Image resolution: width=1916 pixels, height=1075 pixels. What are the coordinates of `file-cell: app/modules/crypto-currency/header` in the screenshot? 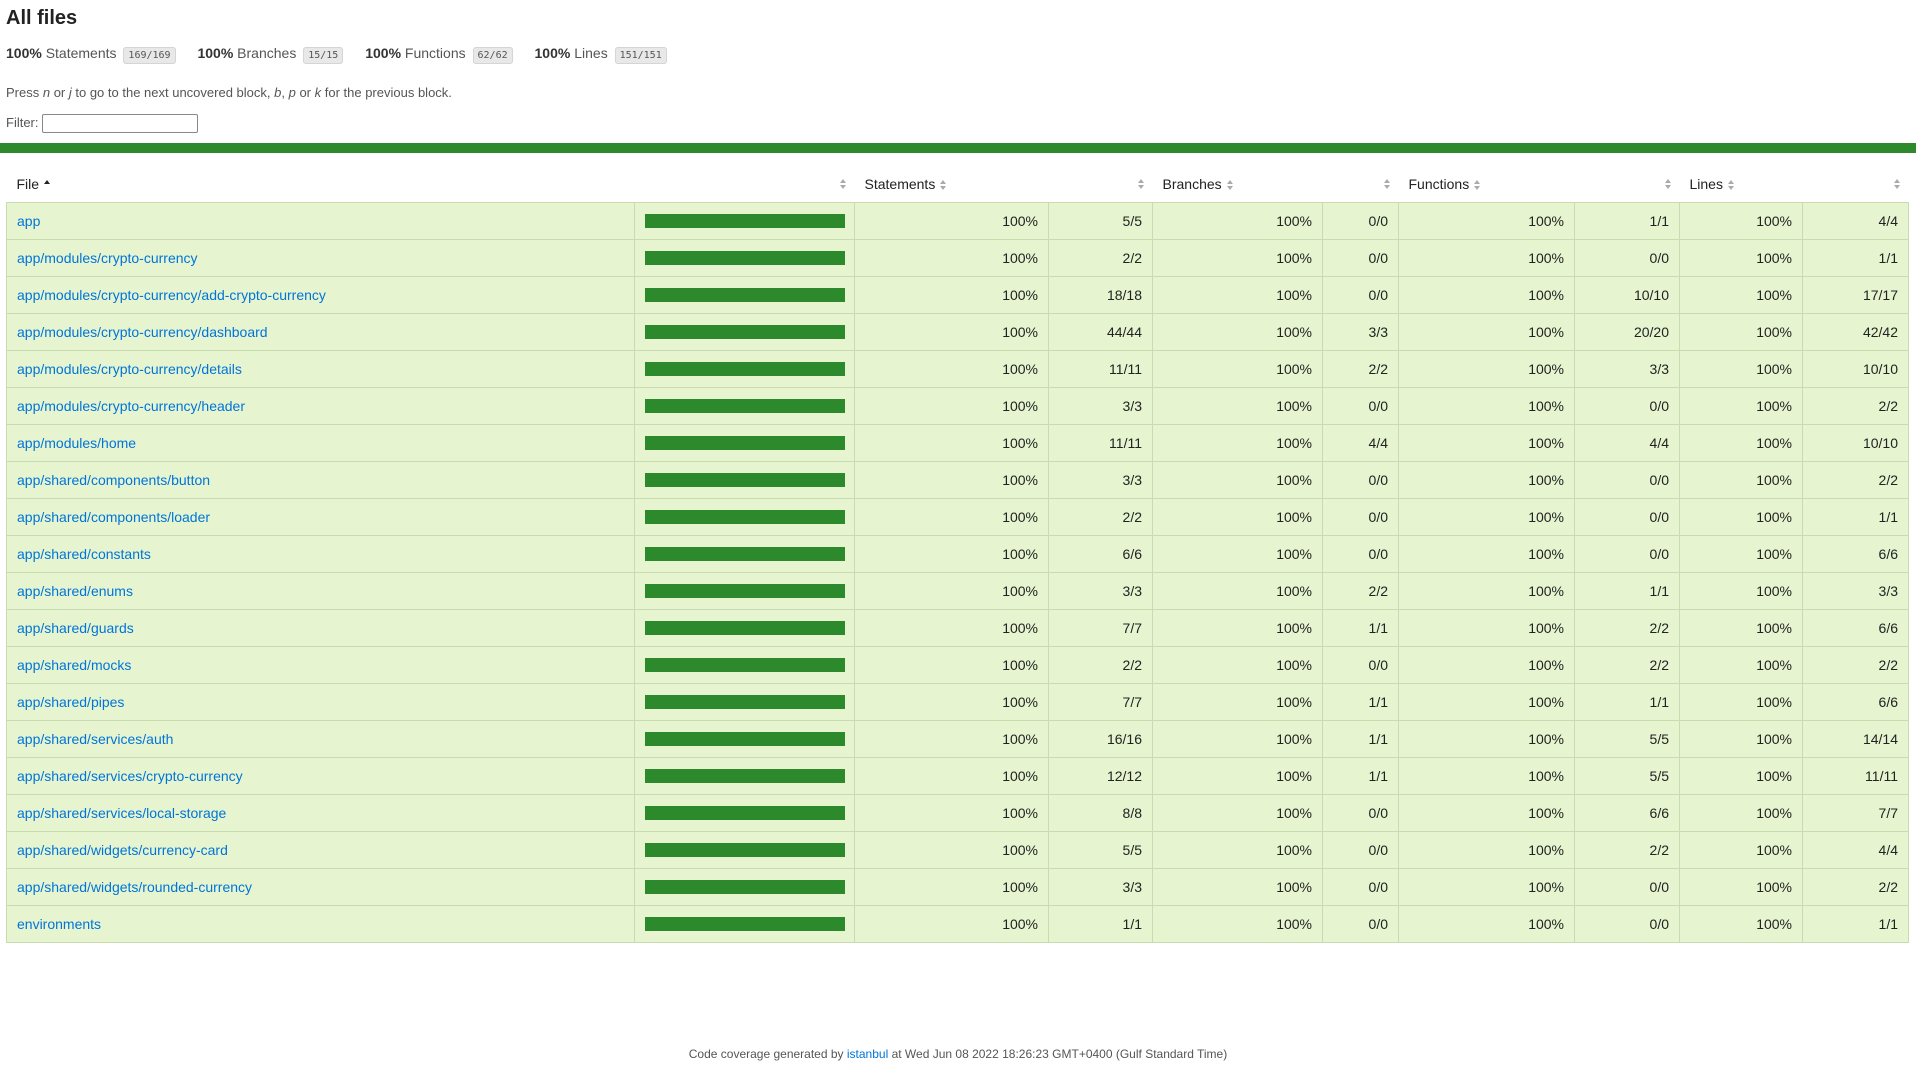 It's located at (320, 406).